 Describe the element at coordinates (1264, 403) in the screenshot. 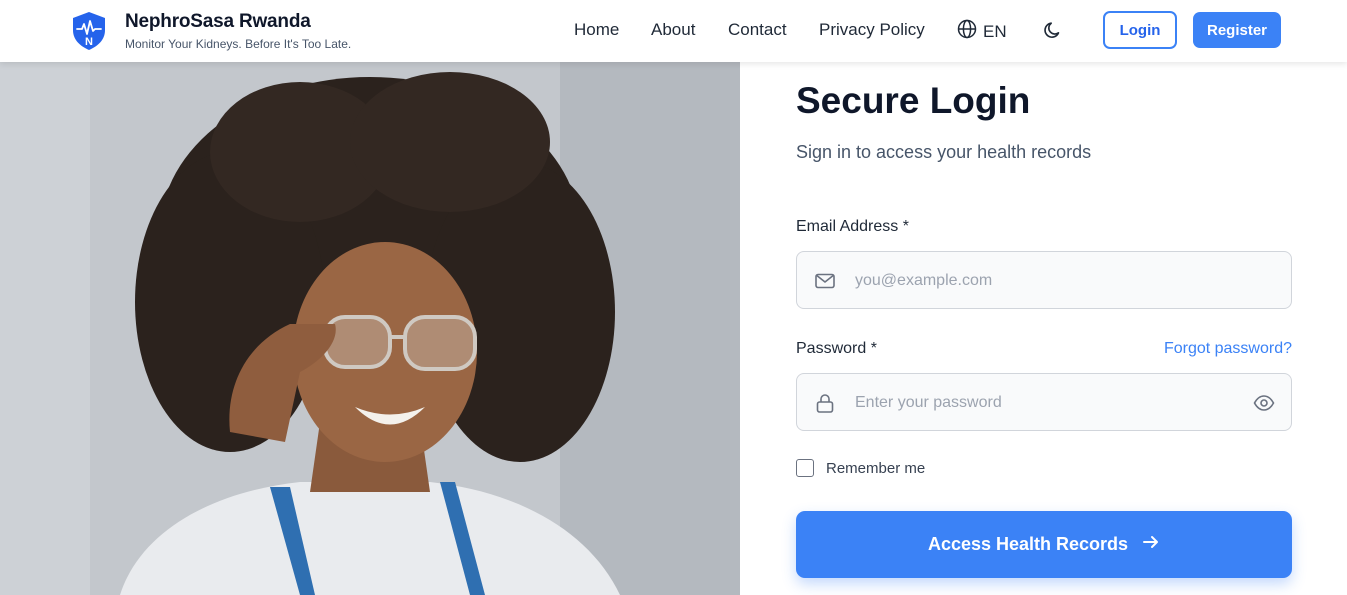

I see `eye-icon` at that location.